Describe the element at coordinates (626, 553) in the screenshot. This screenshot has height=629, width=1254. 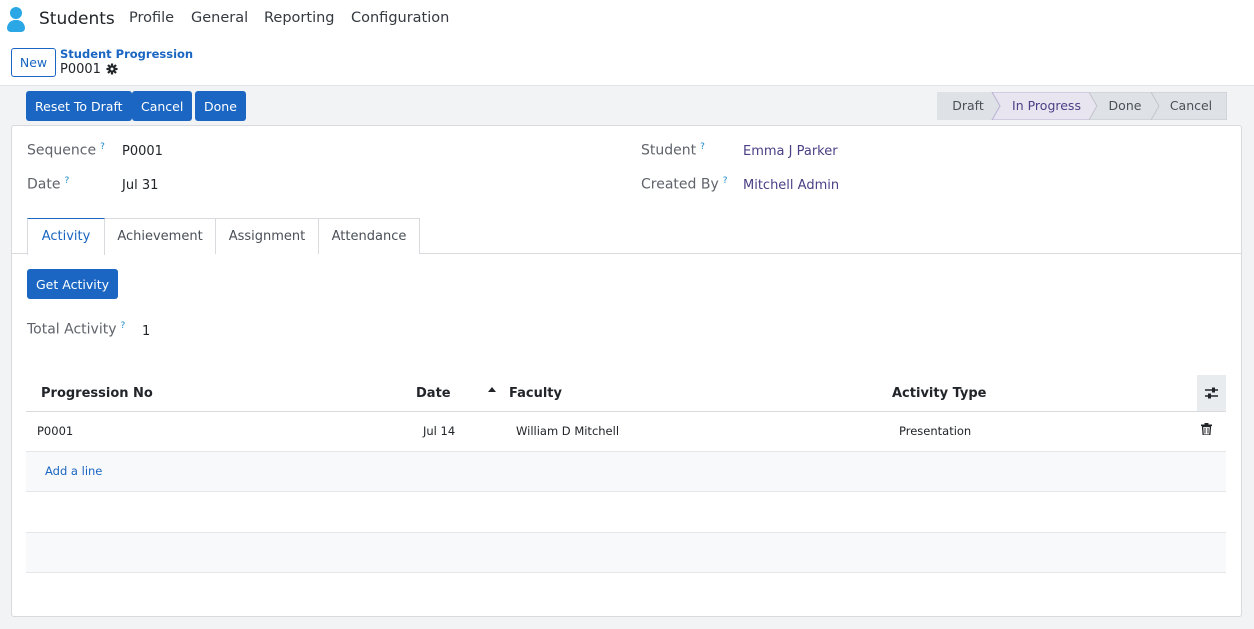
I see `empty-row` at that location.